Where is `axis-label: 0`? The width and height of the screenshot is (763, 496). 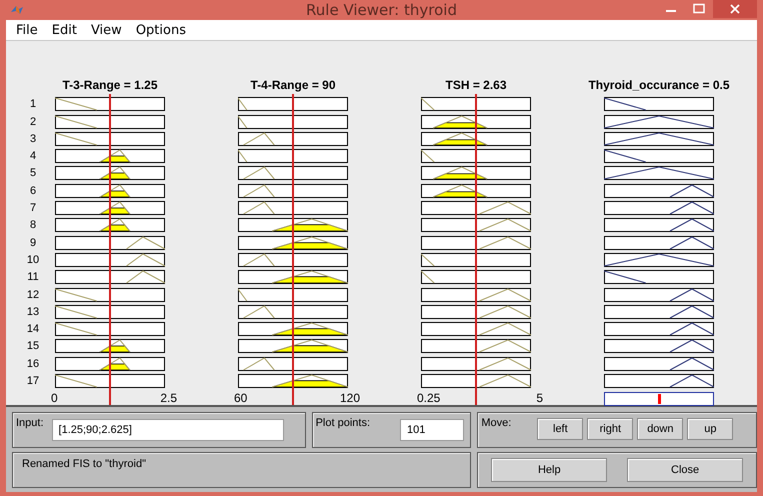
axis-label: 0 is located at coordinates (54, 398).